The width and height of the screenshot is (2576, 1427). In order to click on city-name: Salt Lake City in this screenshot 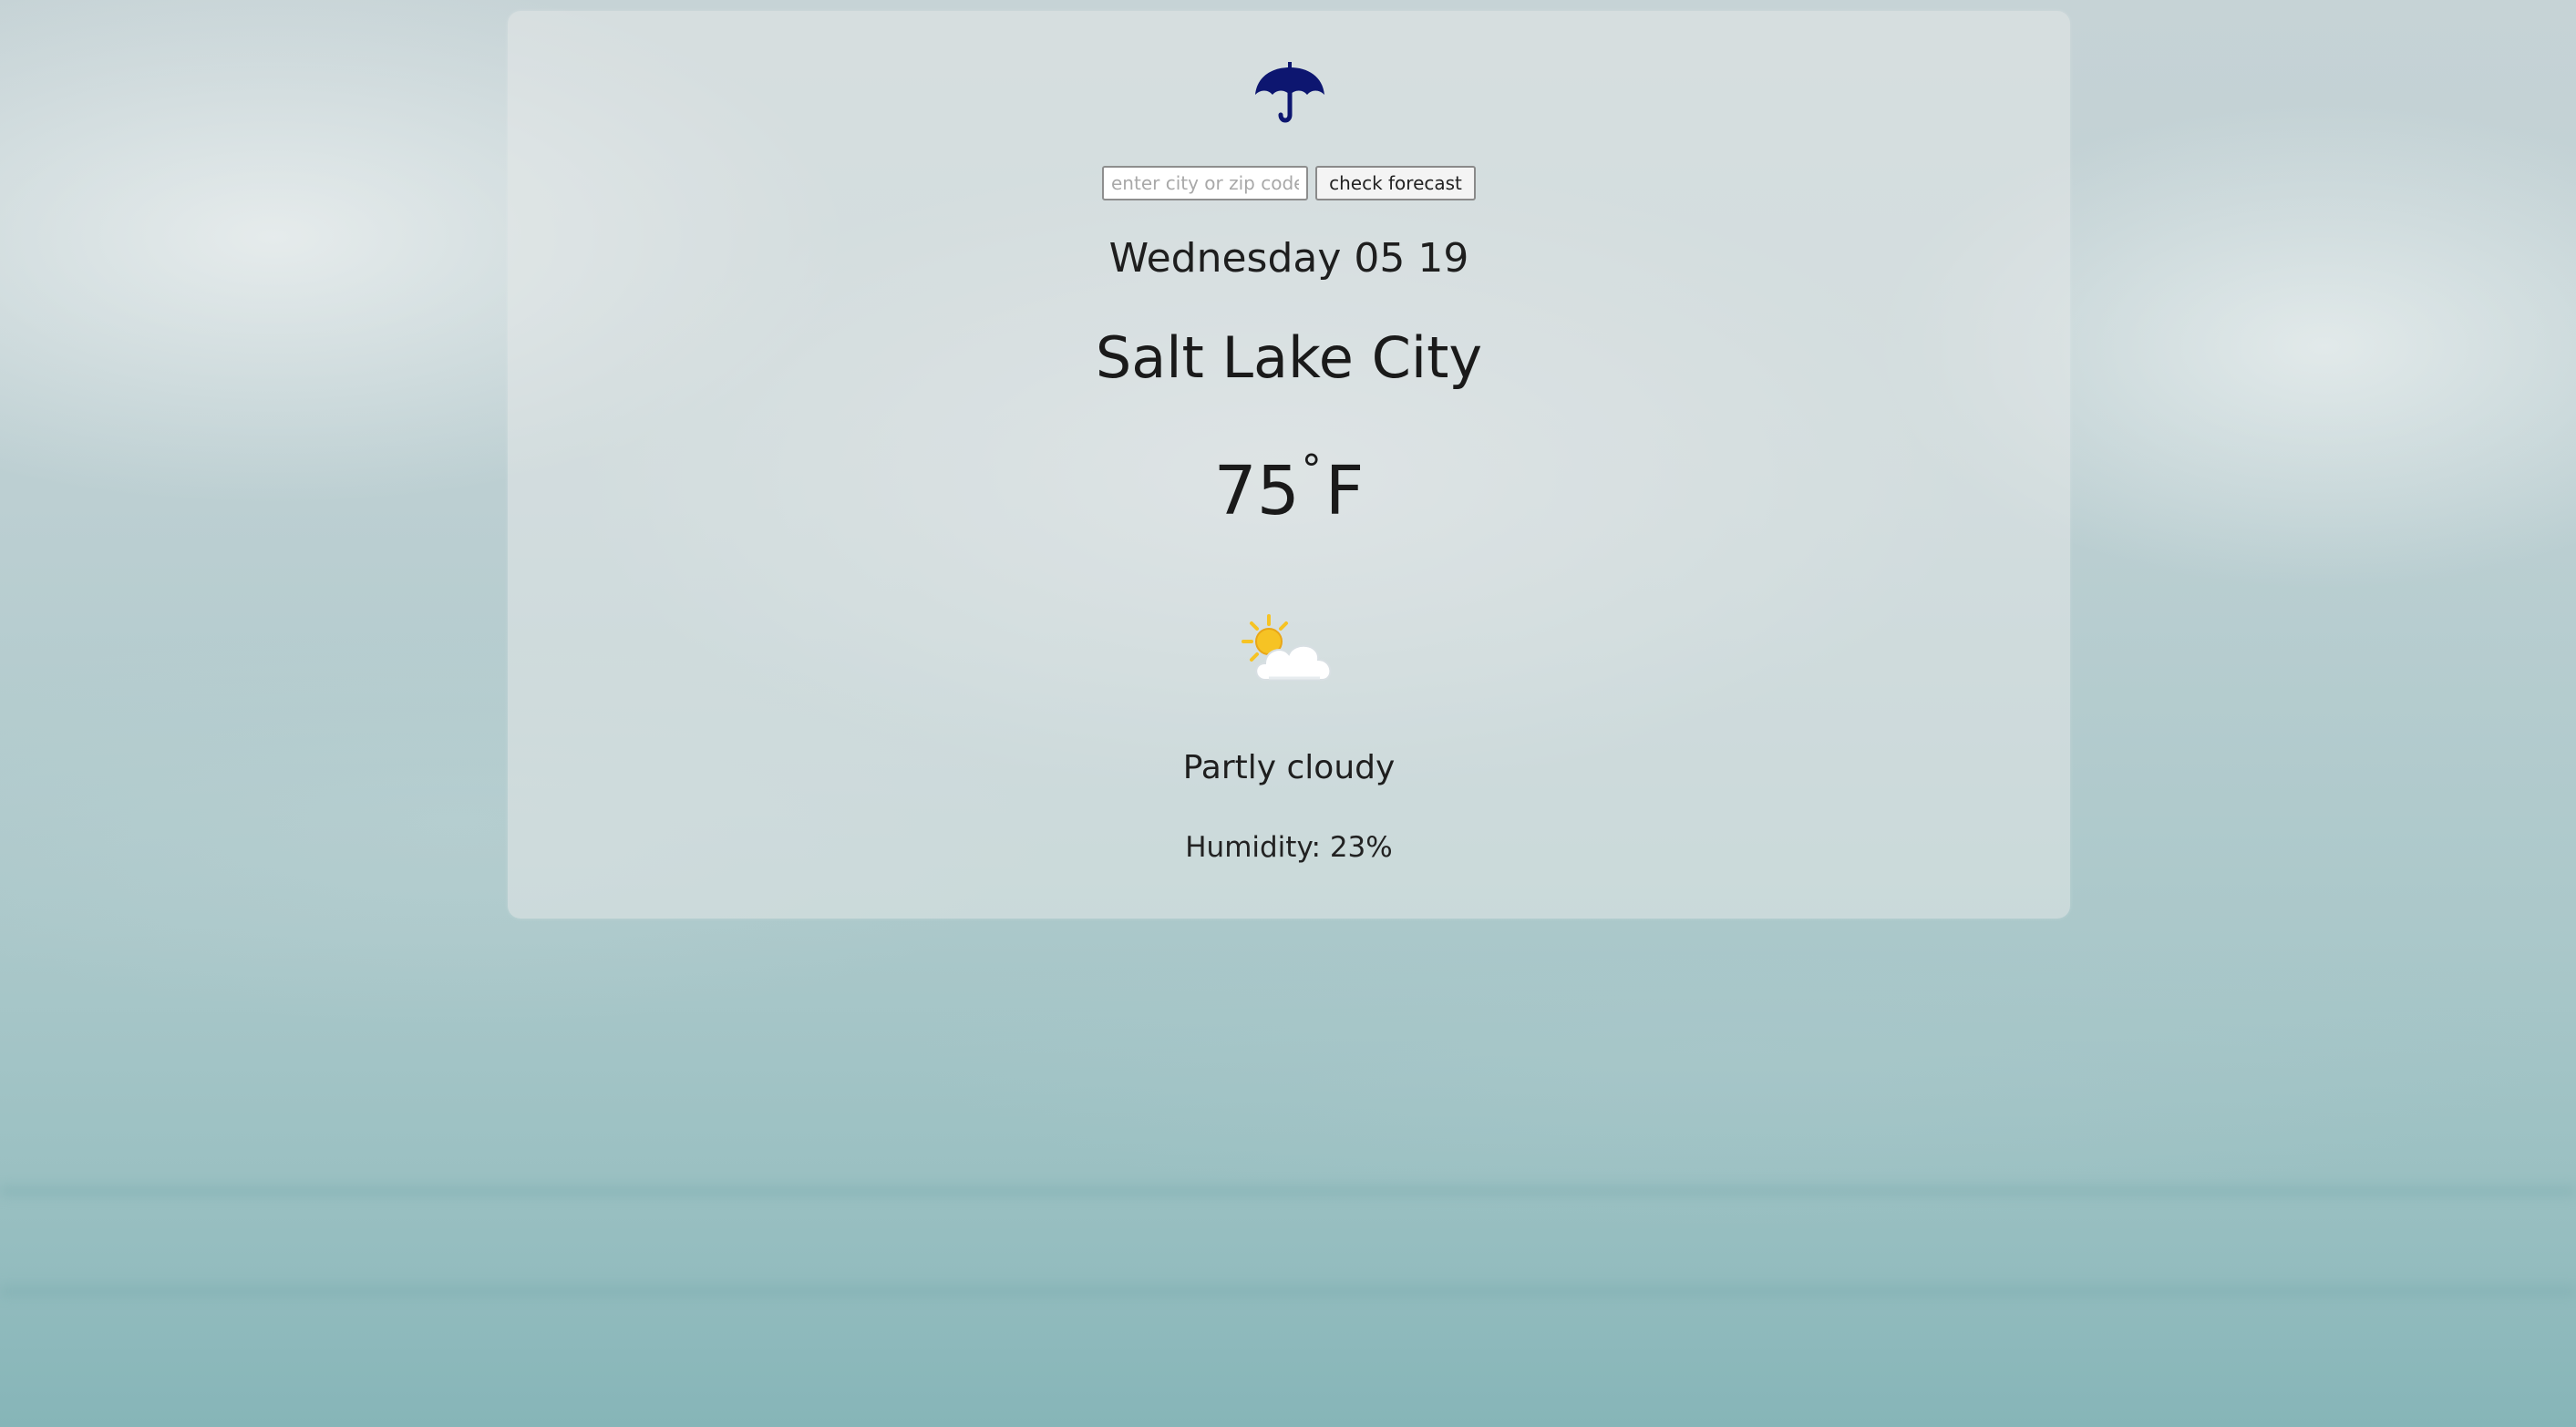, I will do `click(1289, 357)`.